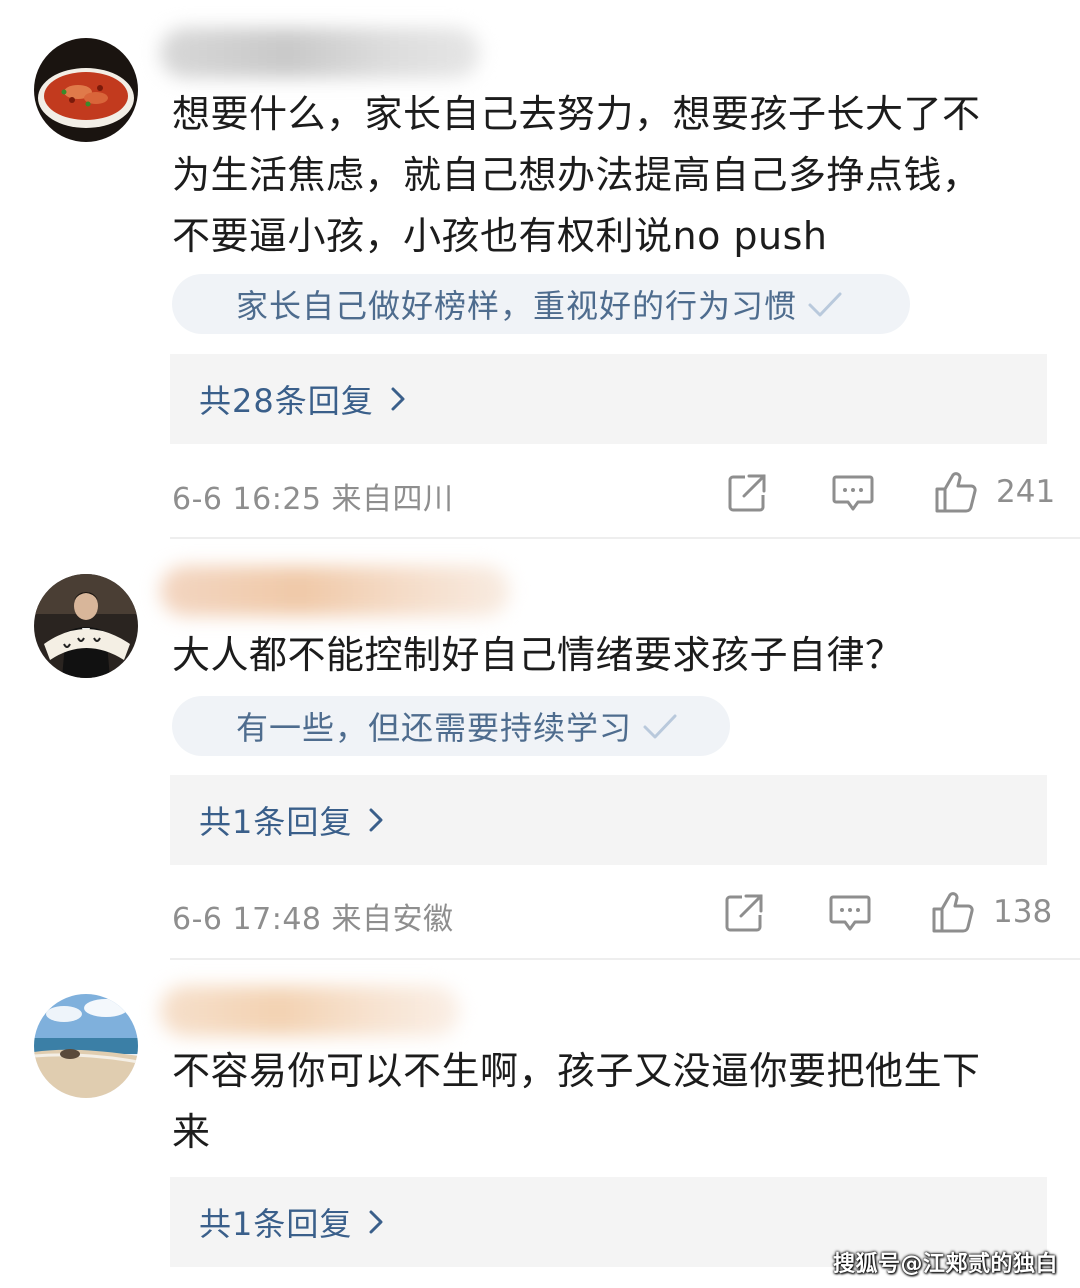 Image resolution: width=1080 pixels, height=1288 pixels. What do you see at coordinates (286, 401) in the screenshot?
I see `reply-count-label: 共28条回复` at bounding box center [286, 401].